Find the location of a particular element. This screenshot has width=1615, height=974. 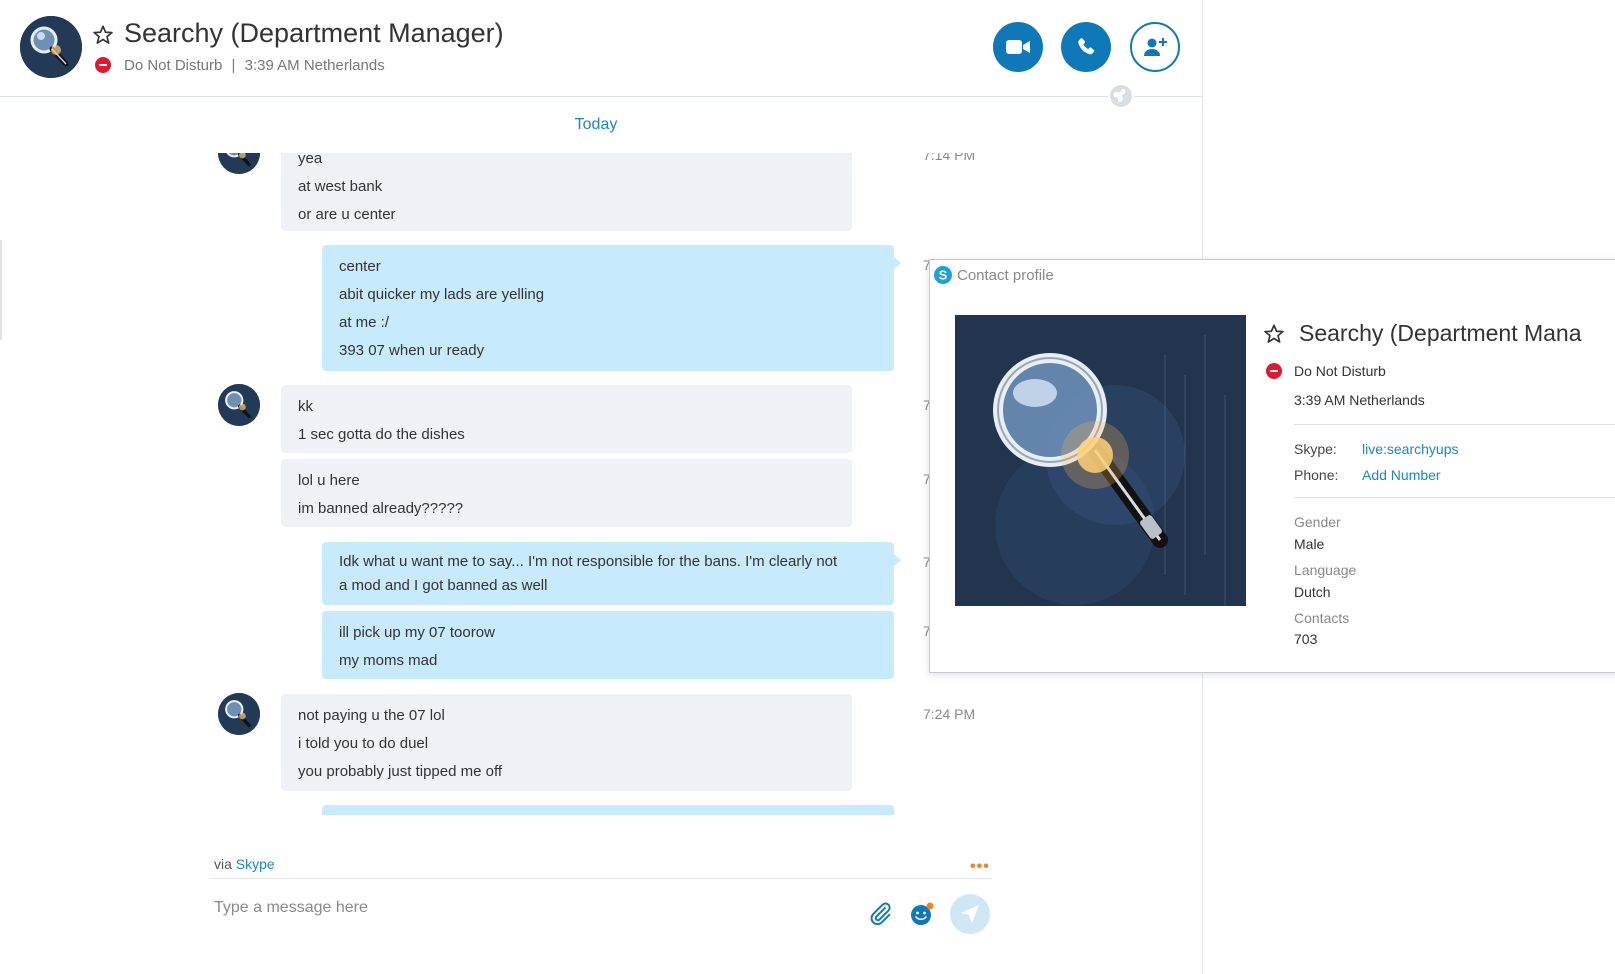

phone-icon is located at coordinates (1086, 46).